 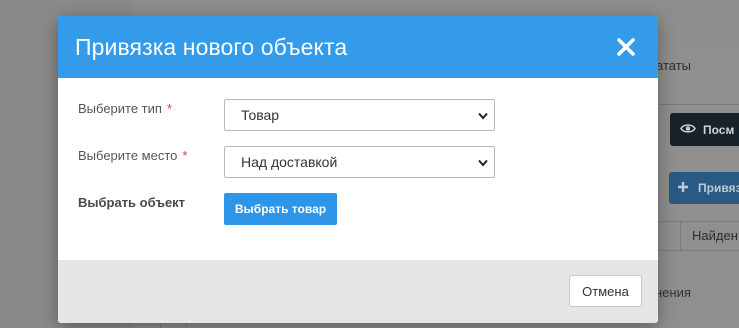 I want to click on background-tab-divider, so click(x=698, y=104).